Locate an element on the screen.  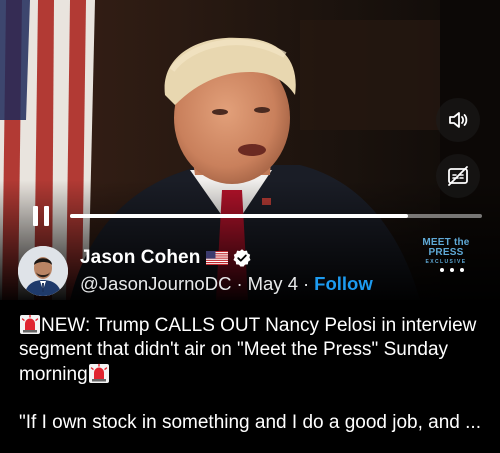
avatar is located at coordinates (43, 271).